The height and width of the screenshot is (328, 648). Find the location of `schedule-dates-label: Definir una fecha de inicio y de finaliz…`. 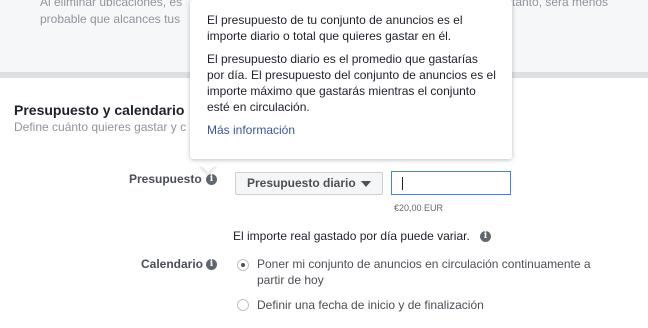

schedule-dates-label: Definir una fecha de inicio y de finaliz… is located at coordinates (370, 305).